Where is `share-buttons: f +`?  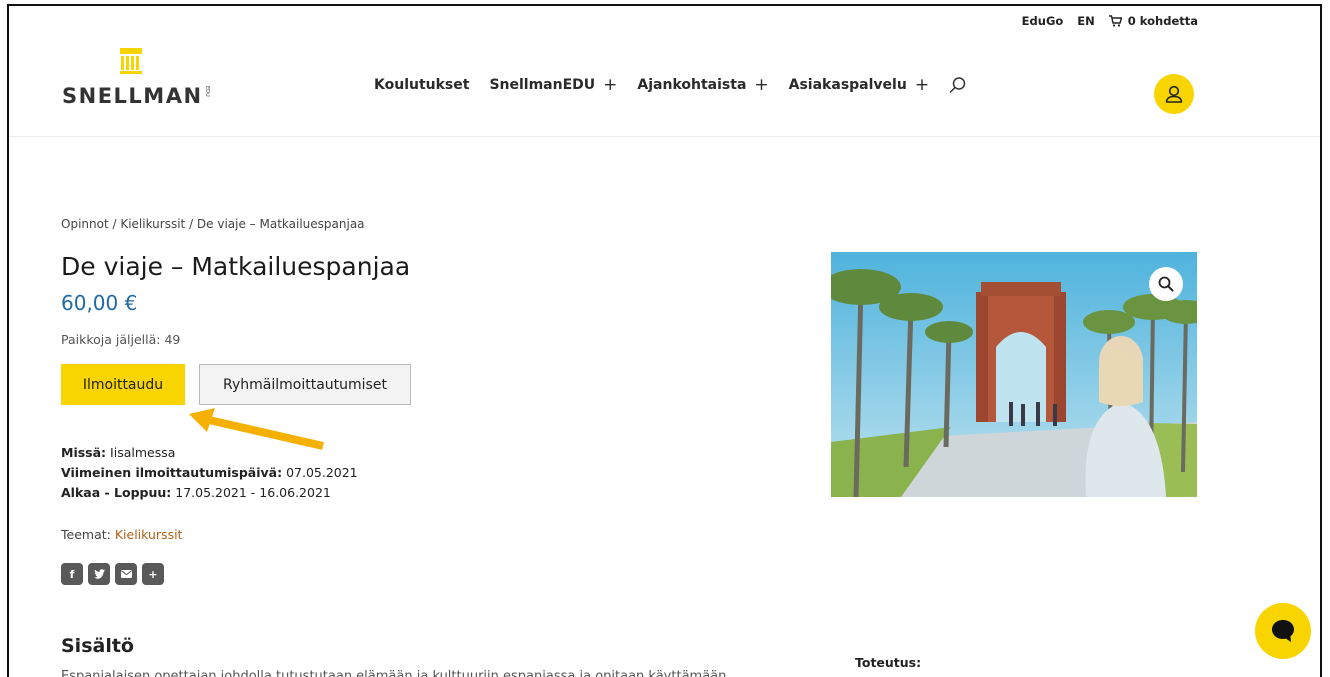 share-buttons: f + is located at coordinates (112, 574).